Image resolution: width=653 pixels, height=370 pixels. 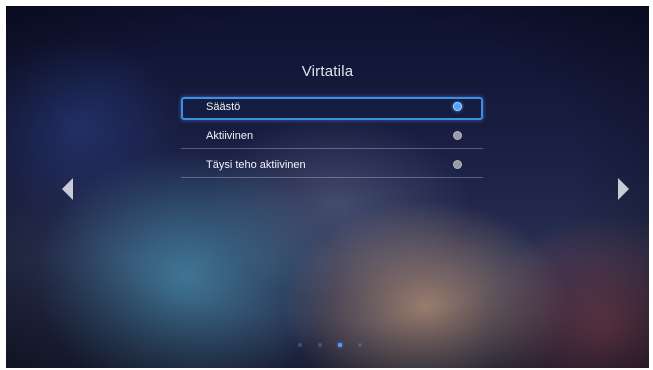 I want to click on page-dot-3-active, so click(x=339, y=345).